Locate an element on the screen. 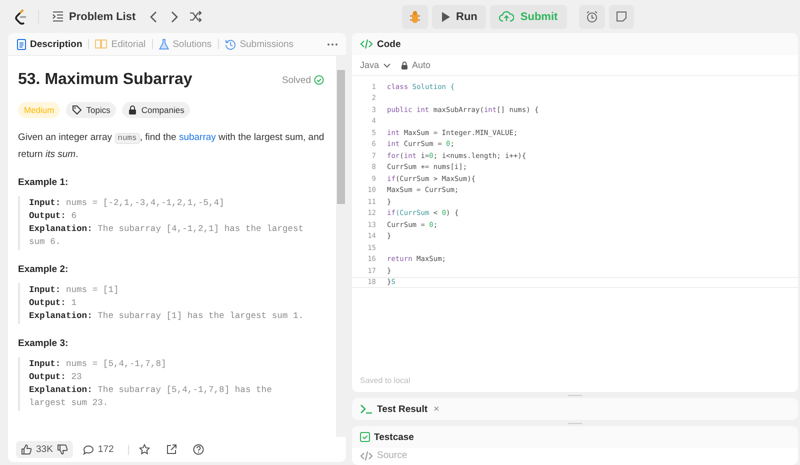 This screenshot has height=465, width=800. example-heading: Example 3: is located at coordinates (44, 343).